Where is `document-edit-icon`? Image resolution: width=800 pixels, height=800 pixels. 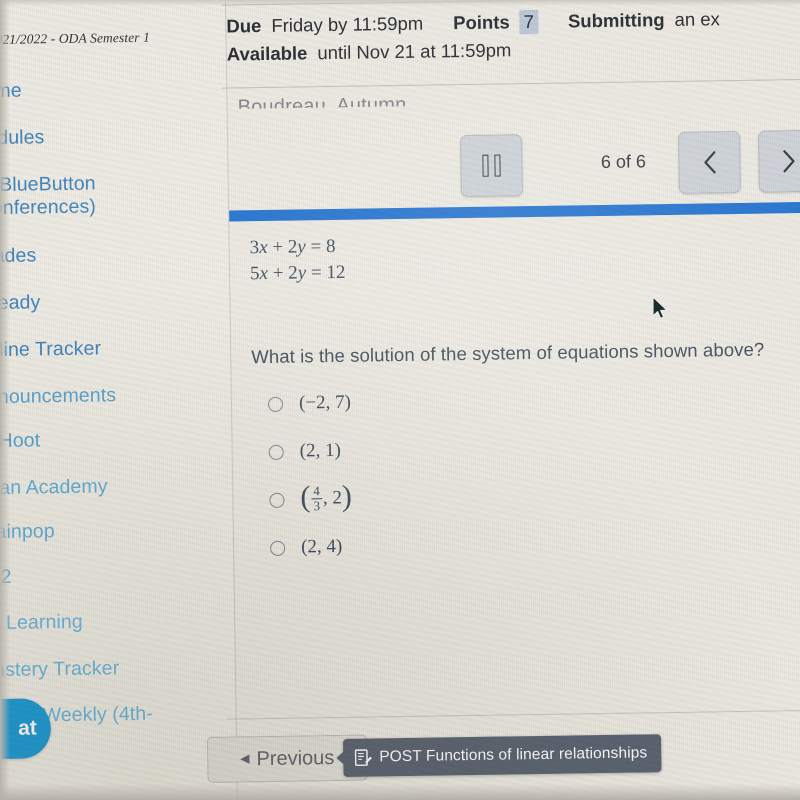
document-edit-icon is located at coordinates (362, 757).